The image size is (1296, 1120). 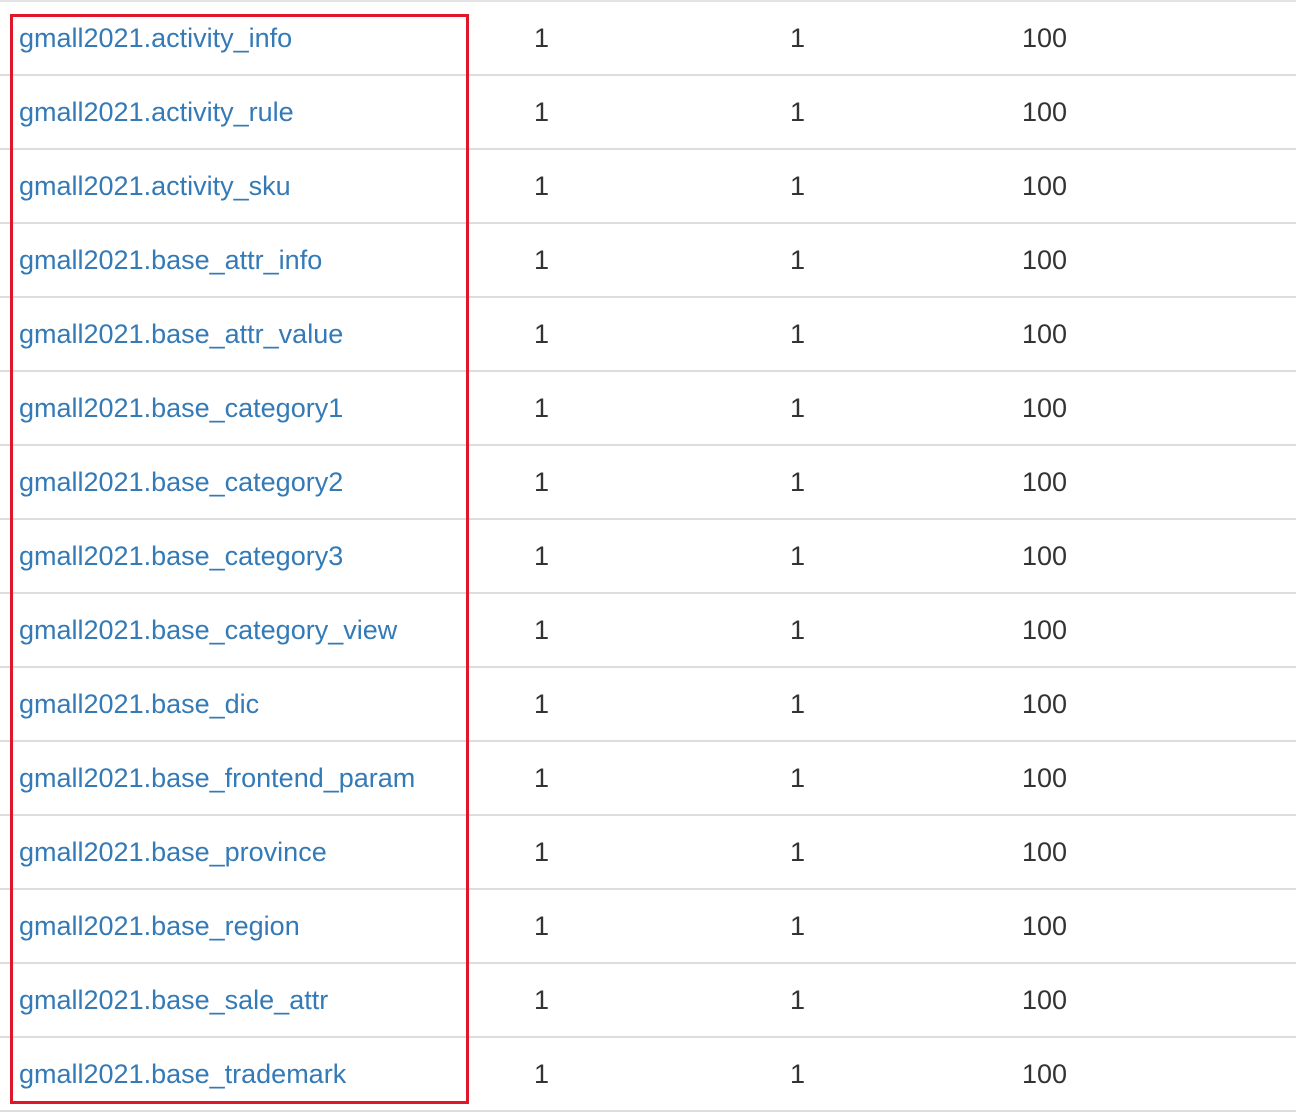 I want to click on table-row: gmall2021.base_frontend_param 1 1 100, so click(x=648, y=779).